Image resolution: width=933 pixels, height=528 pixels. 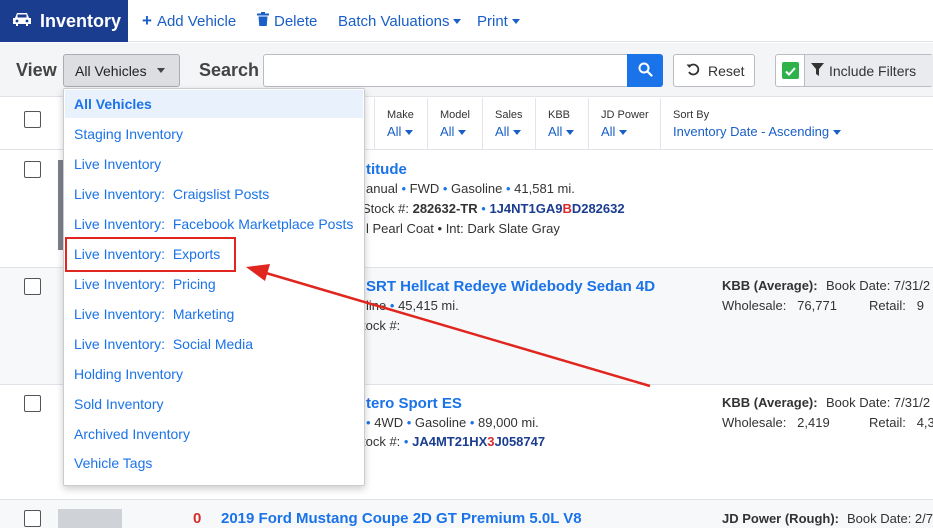 I want to click on brand-inventory: Inventory, so click(x=64, y=21).